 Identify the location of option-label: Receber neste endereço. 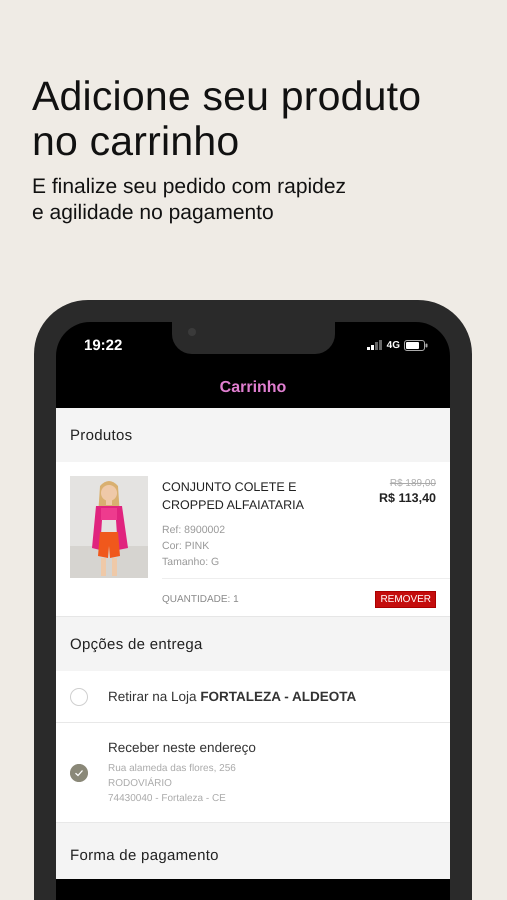
(182, 747).